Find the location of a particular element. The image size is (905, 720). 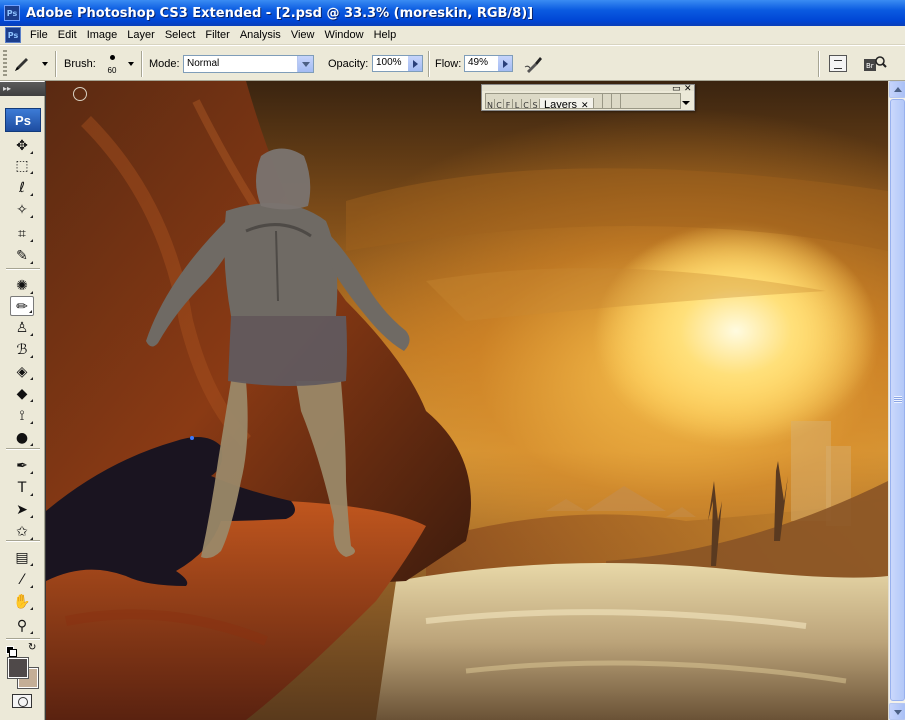

menu-filter: Filter is located at coordinates (217, 35).